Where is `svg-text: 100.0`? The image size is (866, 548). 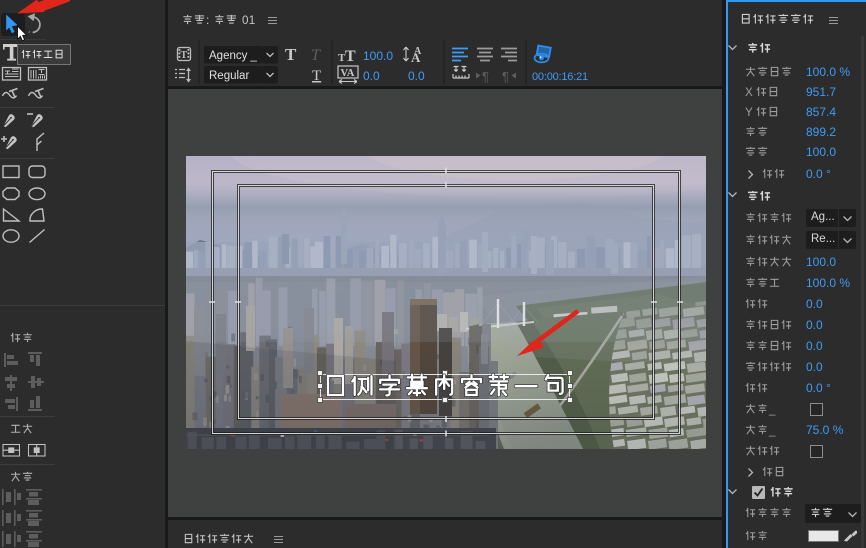 svg-text: 100.0 is located at coordinates (378, 56).